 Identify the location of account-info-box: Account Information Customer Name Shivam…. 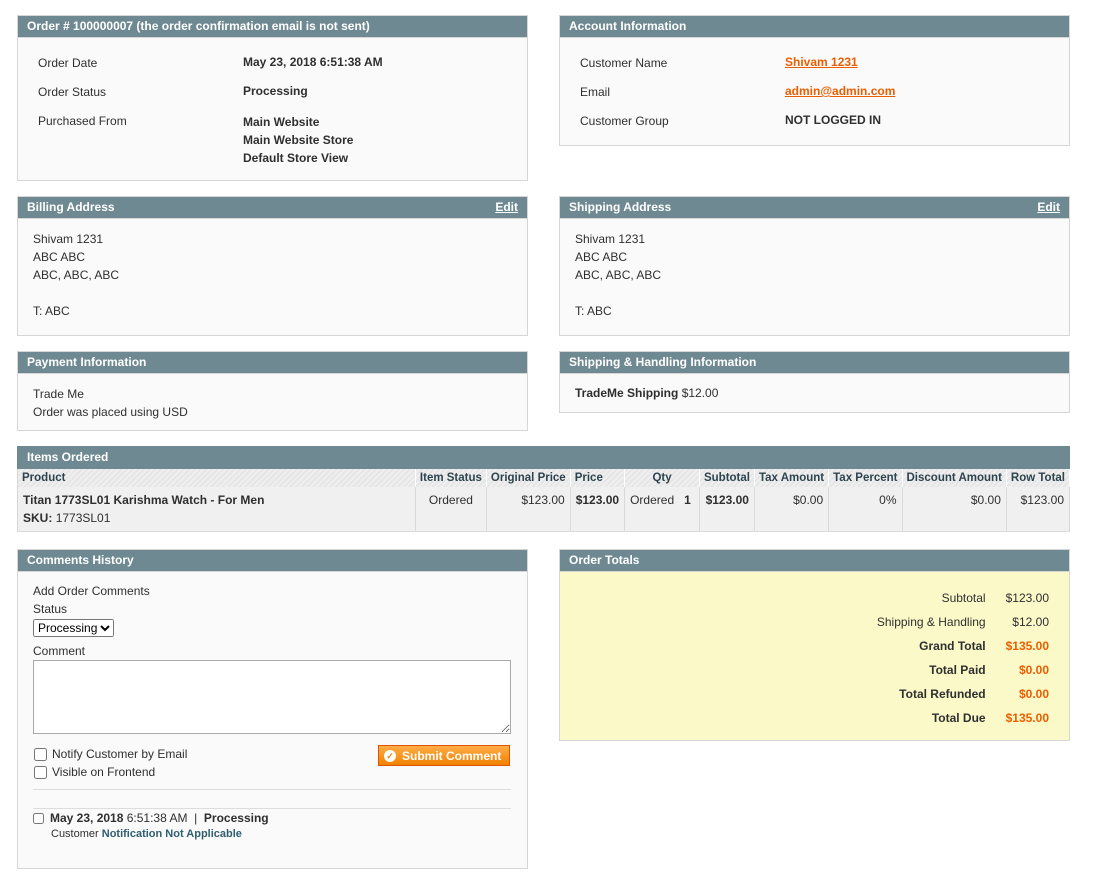
(814, 80).